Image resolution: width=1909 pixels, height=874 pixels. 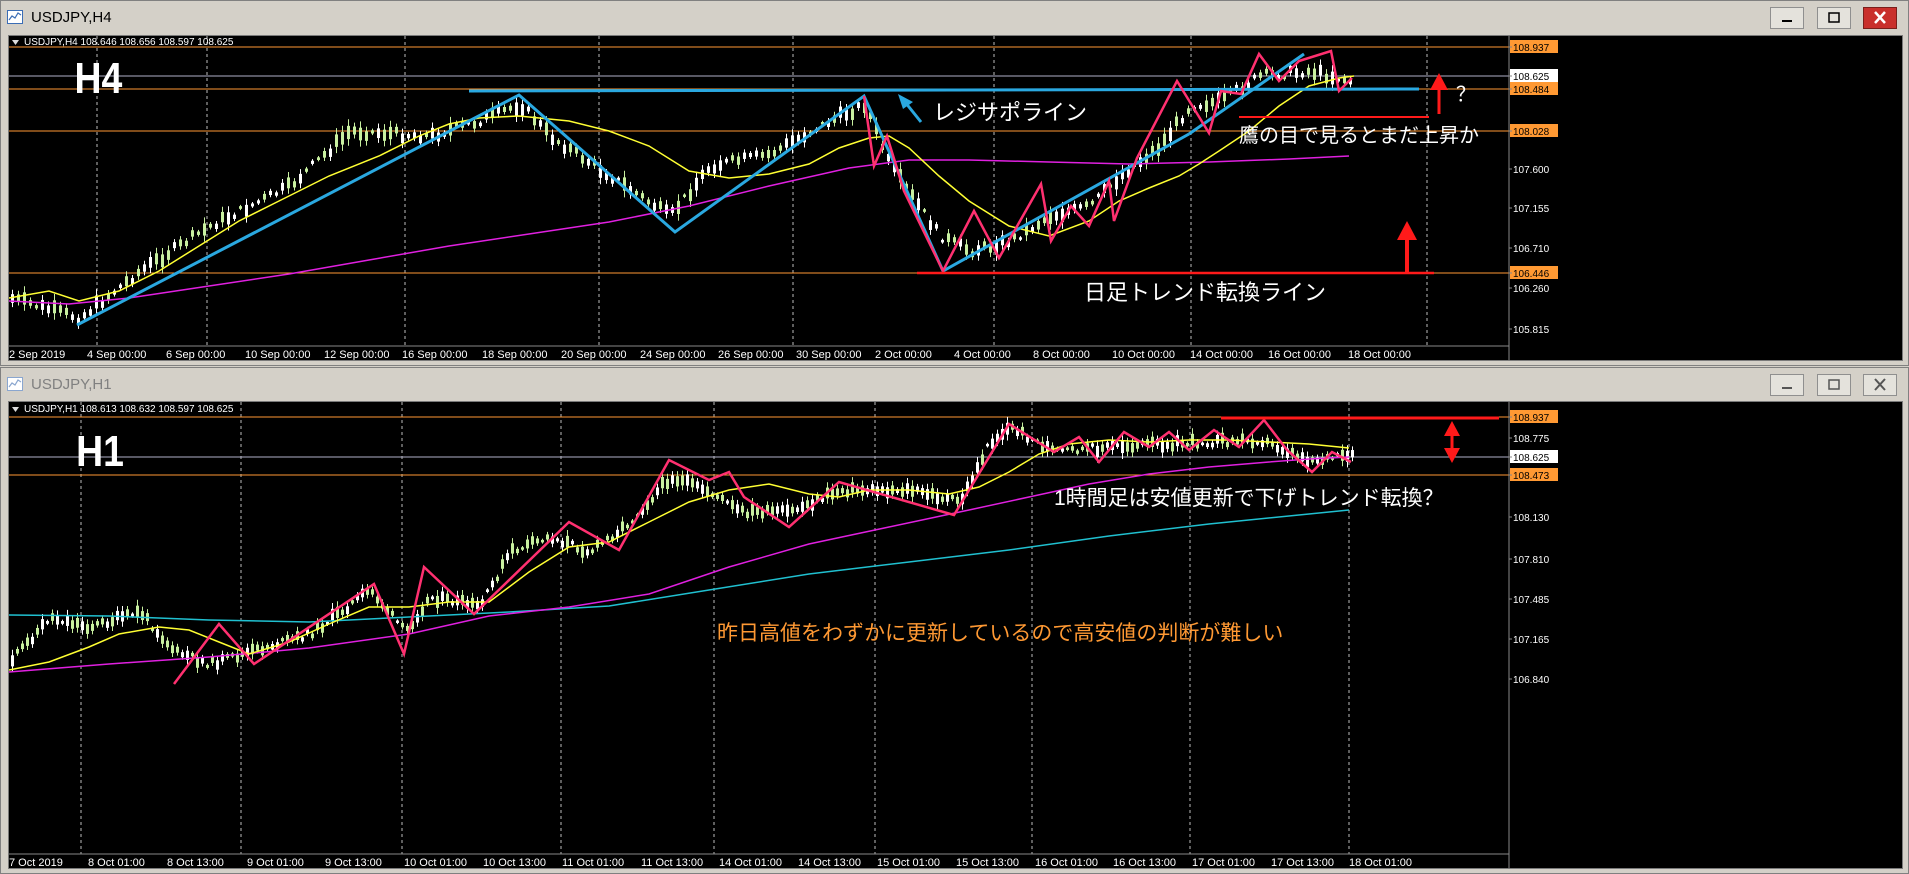 I want to click on price-label: 107.600, so click(x=1531, y=170).